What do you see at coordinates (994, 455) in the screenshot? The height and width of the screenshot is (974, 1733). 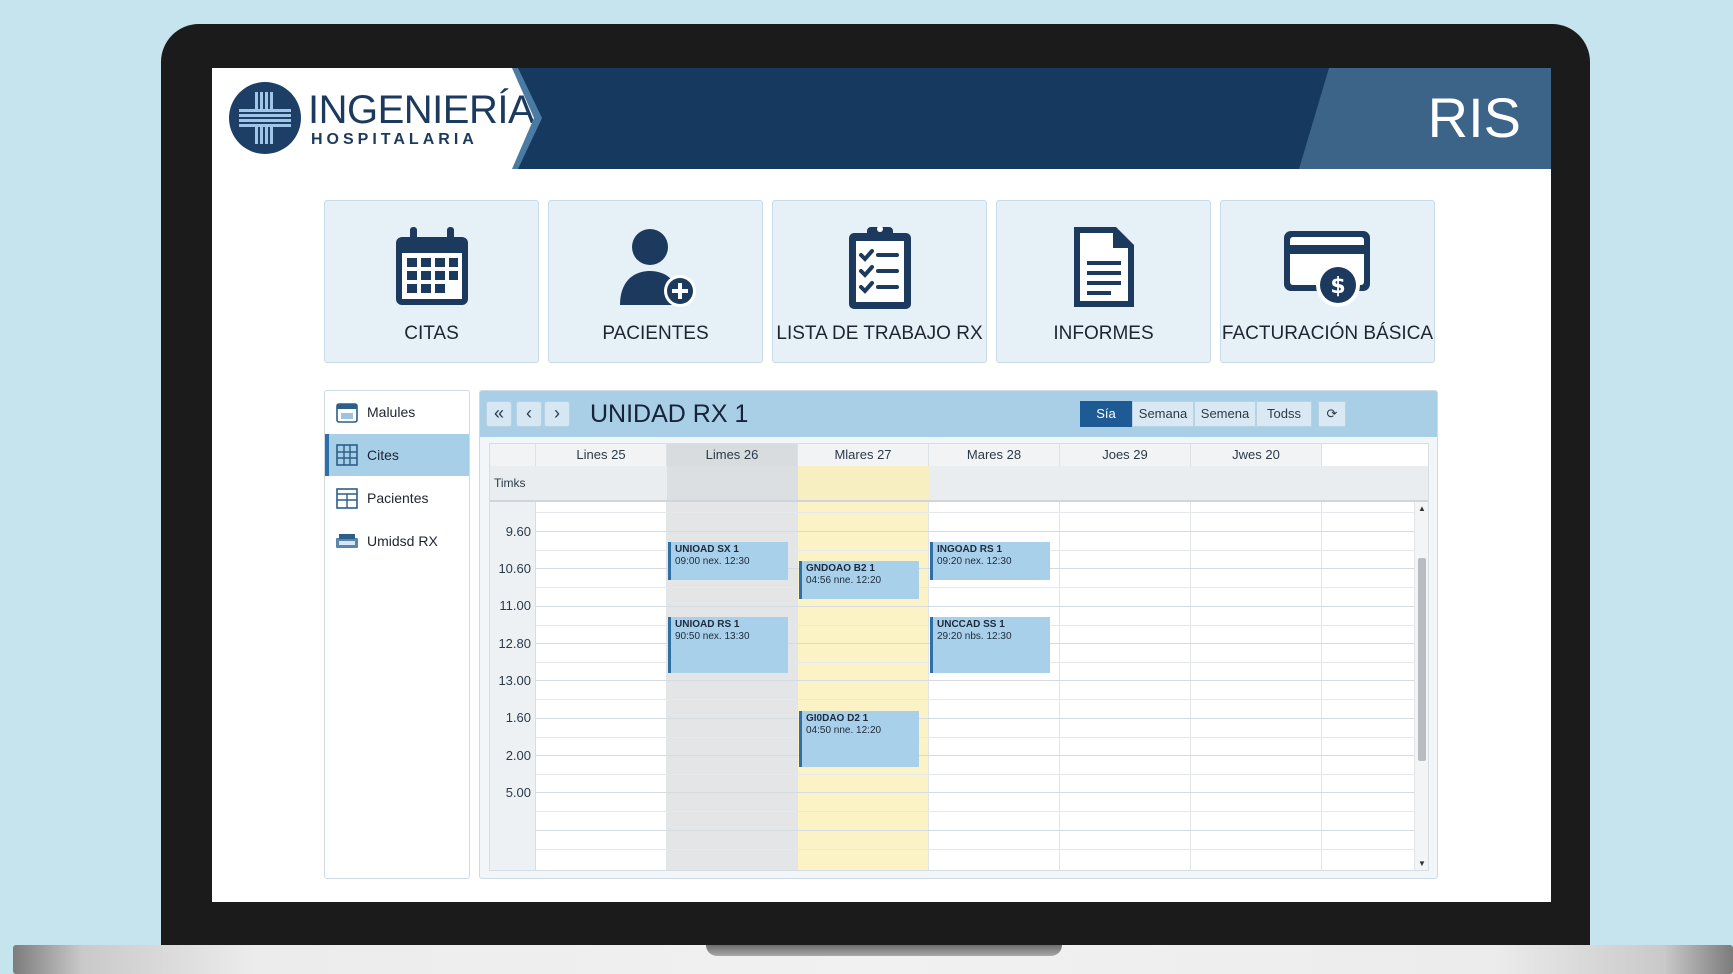 I see `day-header: Mares 28` at bounding box center [994, 455].